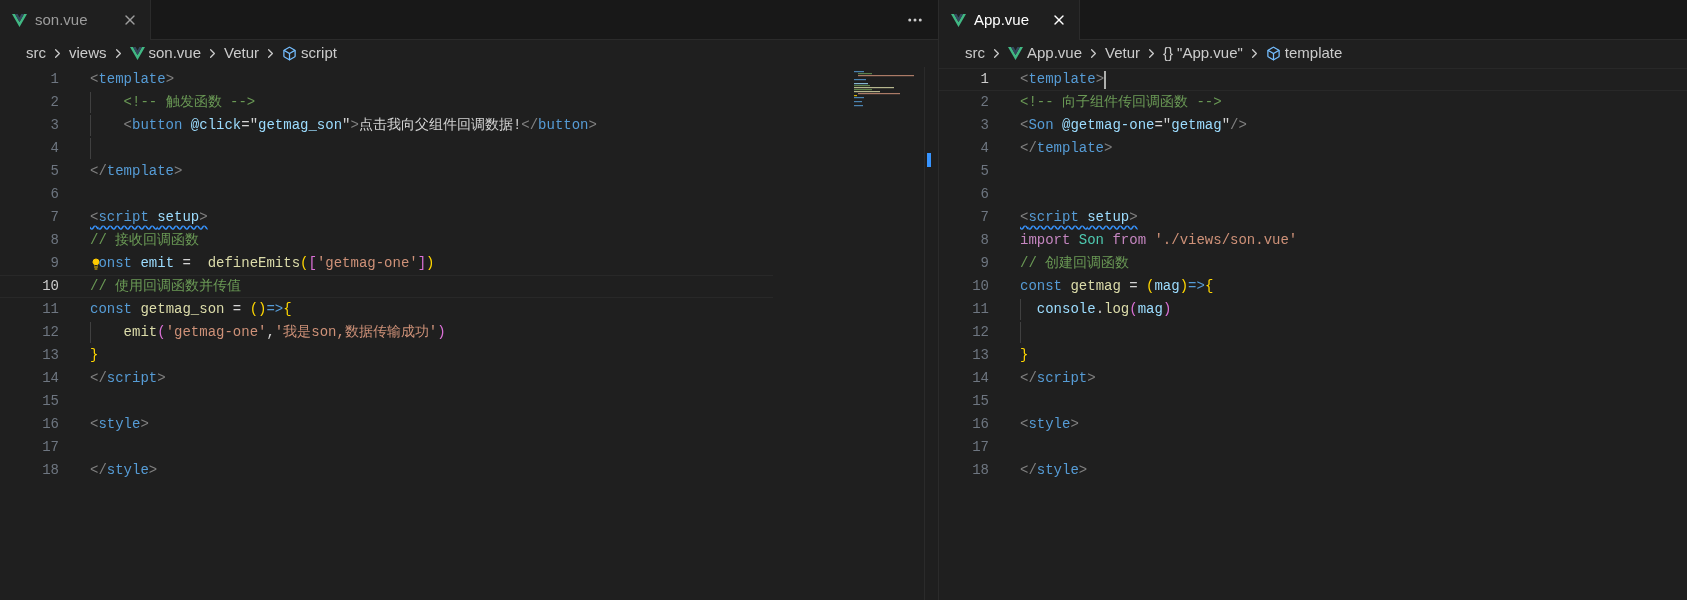  What do you see at coordinates (191, 309) in the screenshot?
I see `code-line: const getmag_son = ()=>{` at bounding box center [191, 309].